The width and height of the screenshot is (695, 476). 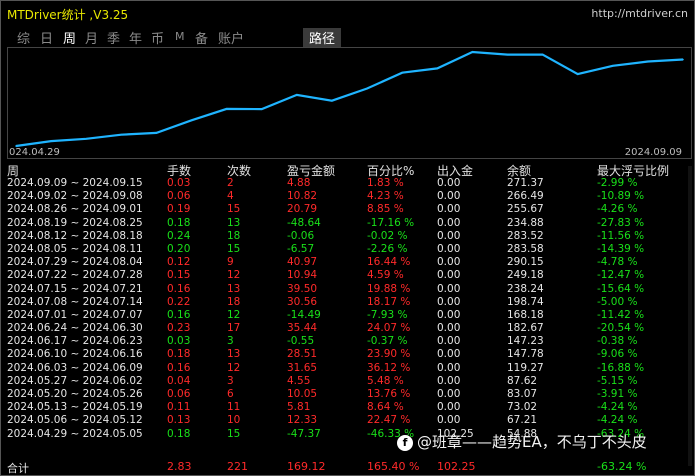 I want to click on cell-week: 2024.07.22 ~ 2024.07.28, so click(x=75, y=275).